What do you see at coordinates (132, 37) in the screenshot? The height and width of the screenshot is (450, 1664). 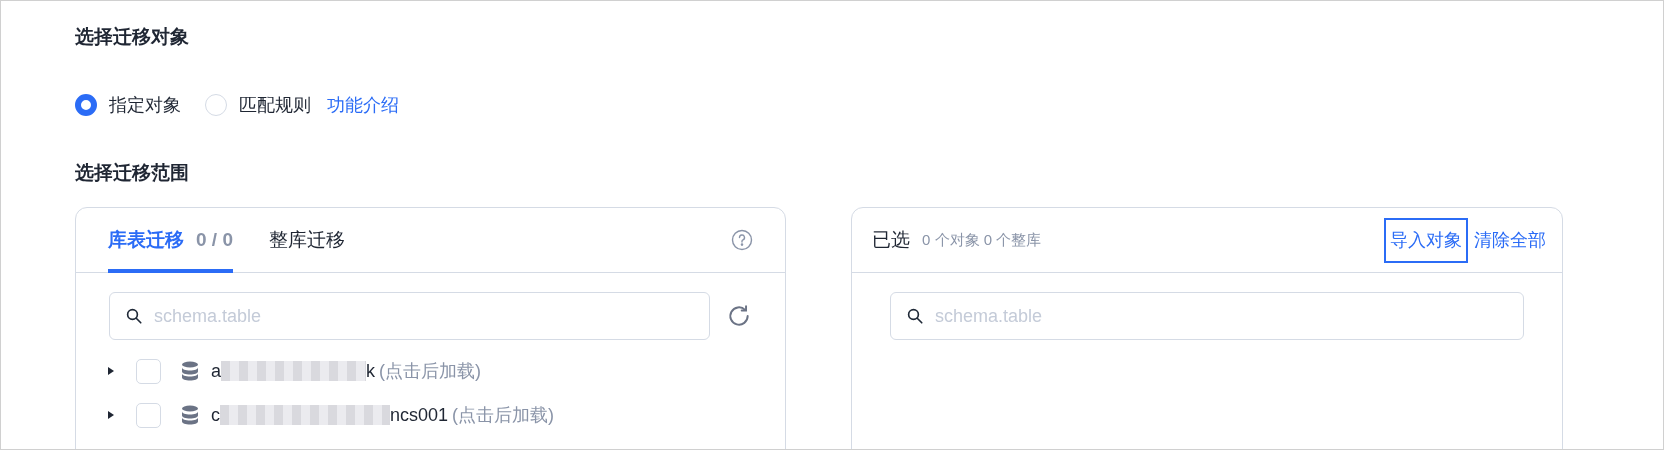 I see `section-heading: 选择迁移对象` at bounding box center [132, 37].